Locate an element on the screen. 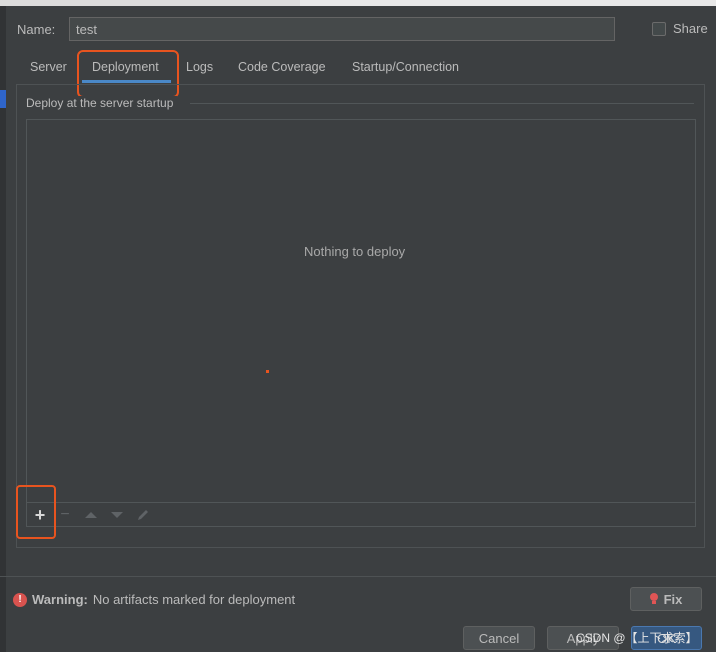 This screenshot has height=652, width=716. share-checkbox-group: Share is located at coordinates (680, 28).